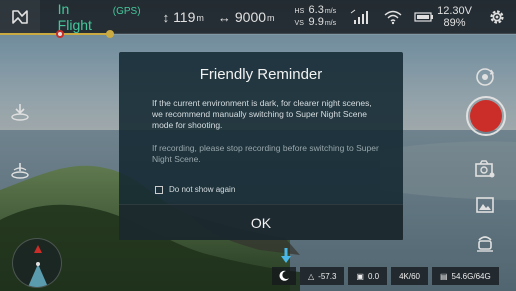 This screenshot has width=516, height=291. I want to click on sd-card-icon: ▤, so click(443, 276).